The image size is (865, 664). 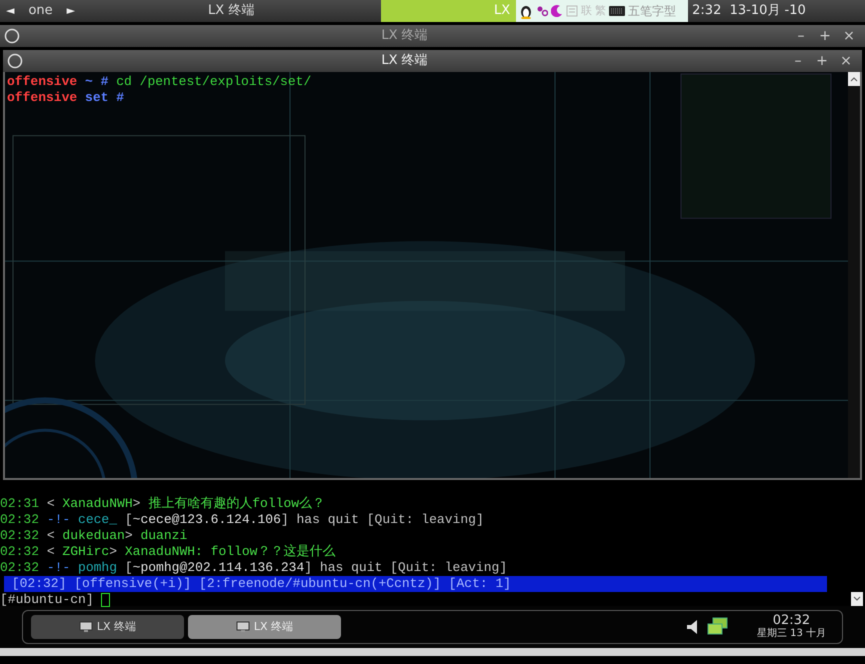 What do you see at coordinates (231, 11) in the screenshot?
I see `active-window-title: LX 终端` at bounding box center [231, 11].